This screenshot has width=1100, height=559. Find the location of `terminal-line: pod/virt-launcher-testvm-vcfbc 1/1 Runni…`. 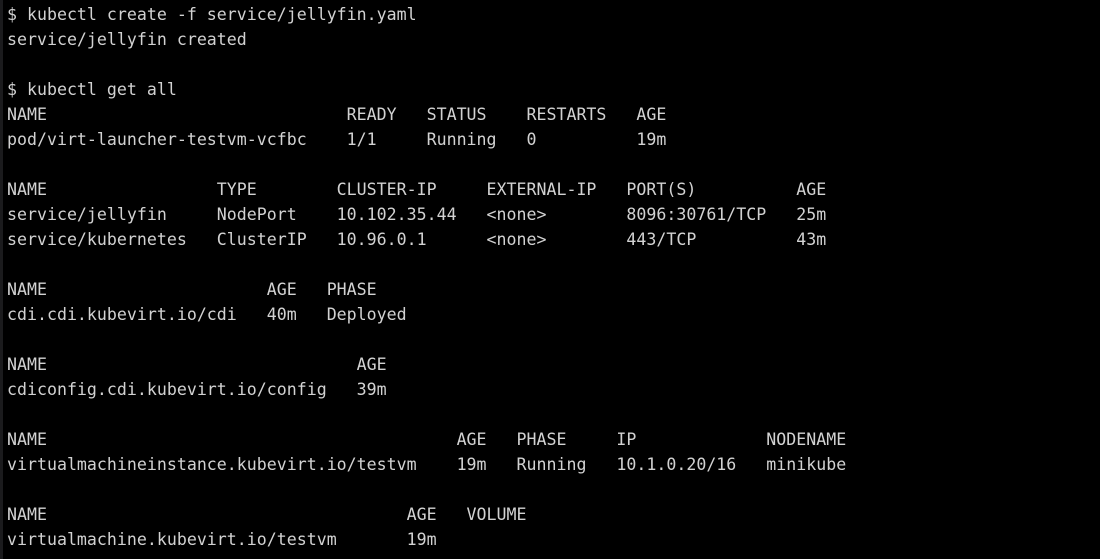

terminal-line: pod/virt-launcher-testvm-vcfbc 1/1 Runni… is located at coordinates (337, 139).